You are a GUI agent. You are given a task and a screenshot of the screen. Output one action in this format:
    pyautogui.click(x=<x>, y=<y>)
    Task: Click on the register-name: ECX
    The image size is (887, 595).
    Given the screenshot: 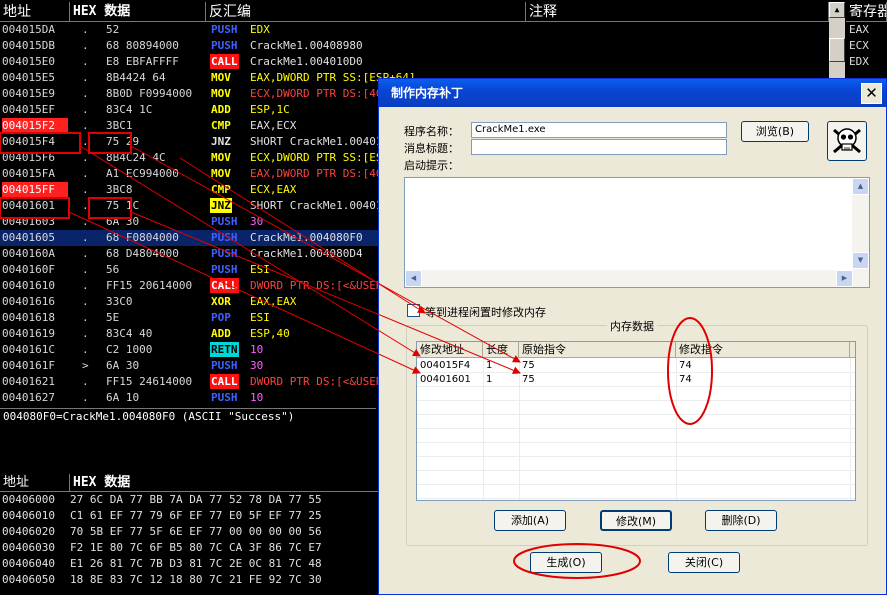 What is the action you would take?
    pyautogui.click(x=866, y=46)
    